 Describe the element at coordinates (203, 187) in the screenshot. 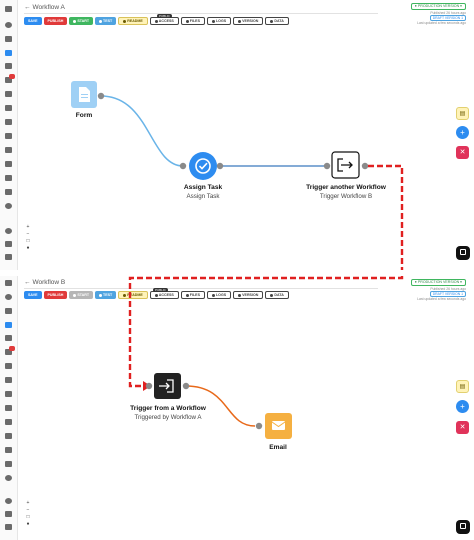

I see `assign-task-label: Assign Task` at that location.